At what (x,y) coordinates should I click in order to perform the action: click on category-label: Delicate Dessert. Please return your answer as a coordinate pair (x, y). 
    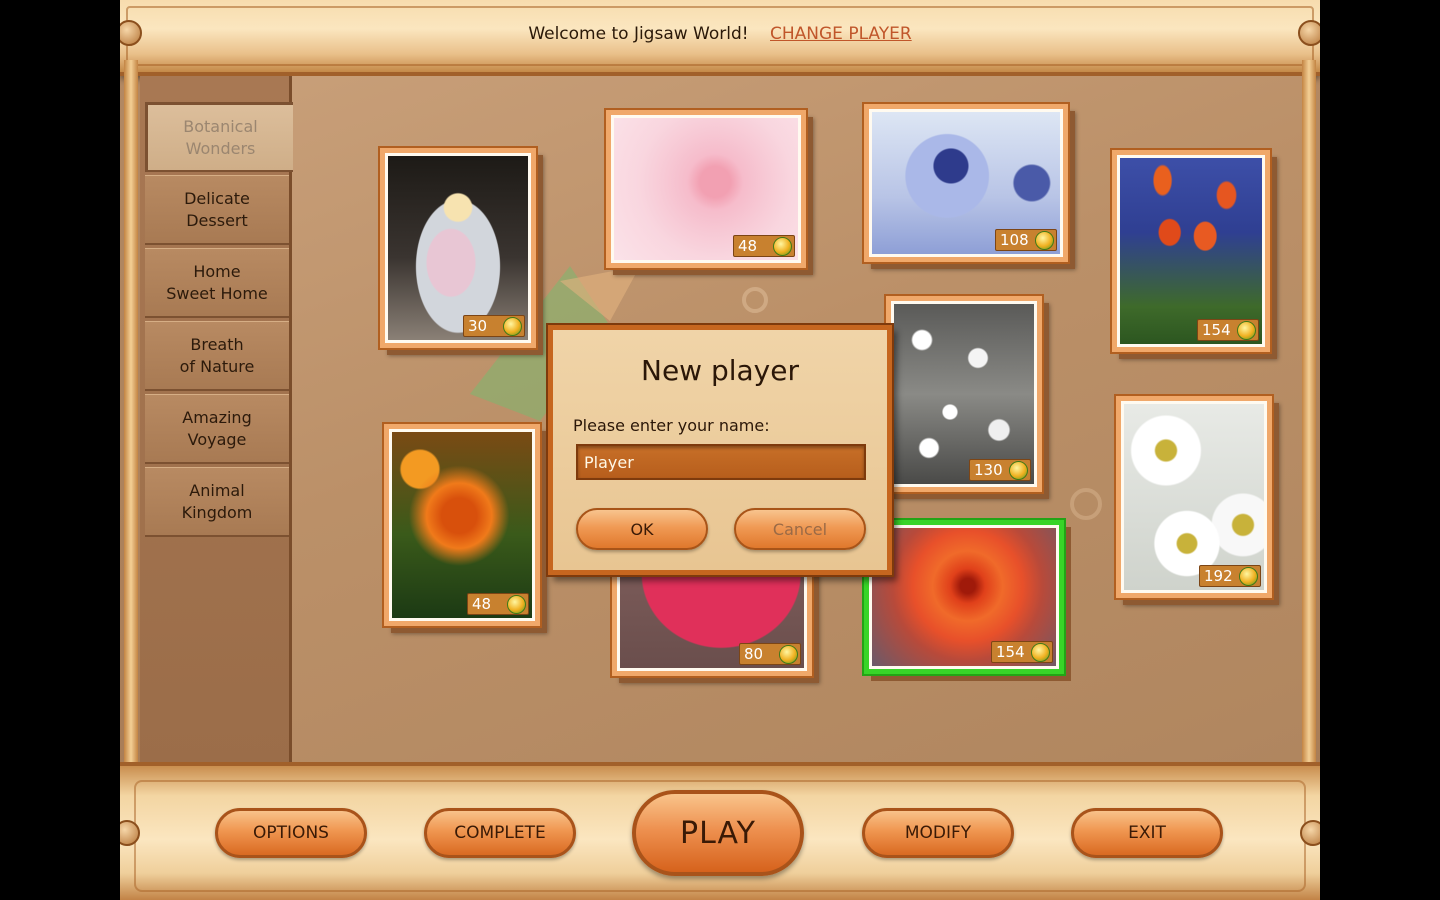
    Looking at the image, I should click on (217, 209).